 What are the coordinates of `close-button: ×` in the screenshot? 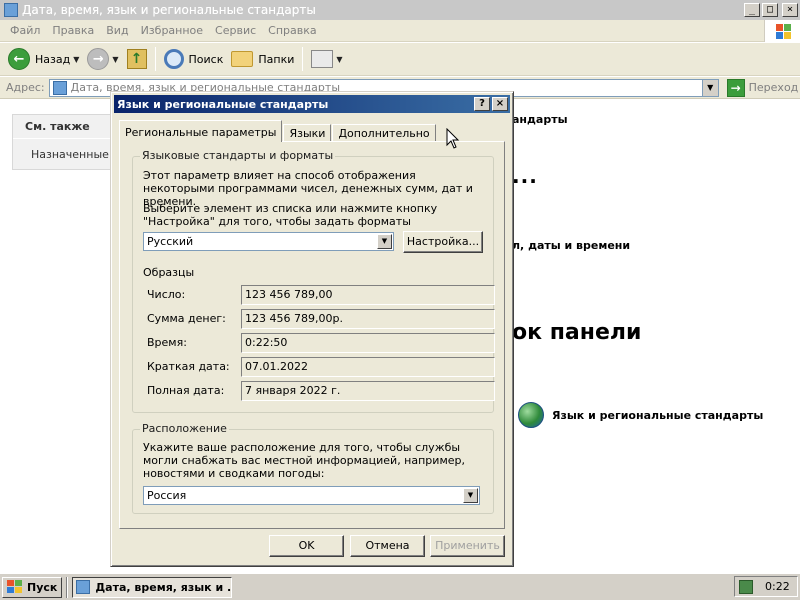 It's located at (790, 10).